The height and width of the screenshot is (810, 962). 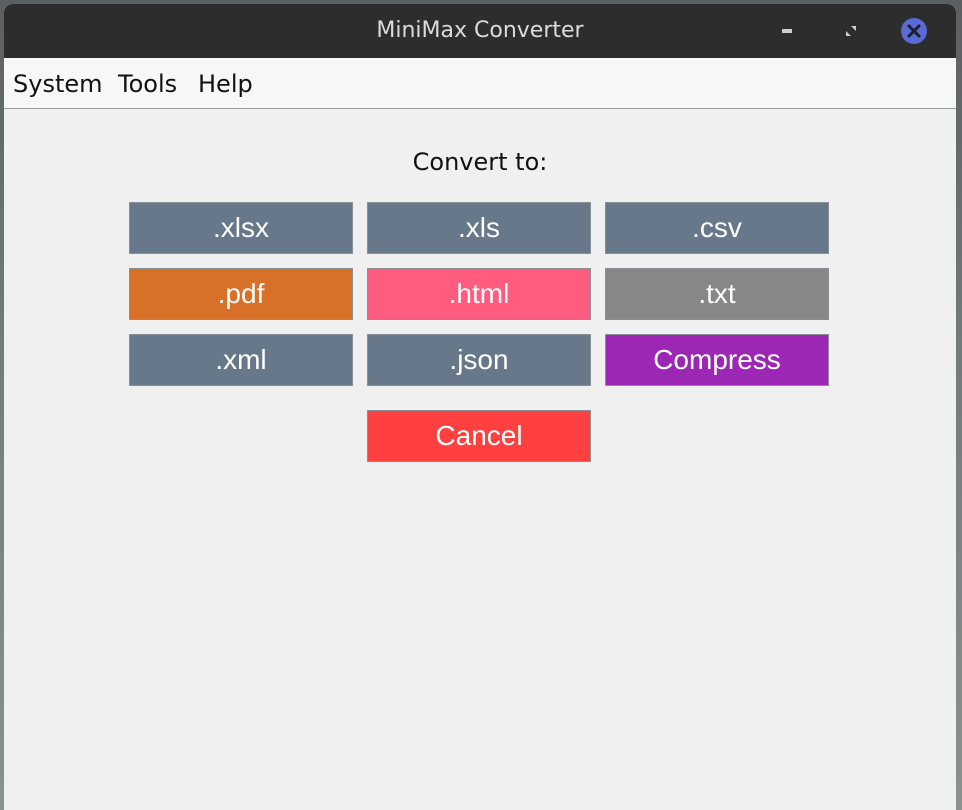 I want to click on cancel-button: Cancel, so click(x=479, y=436).